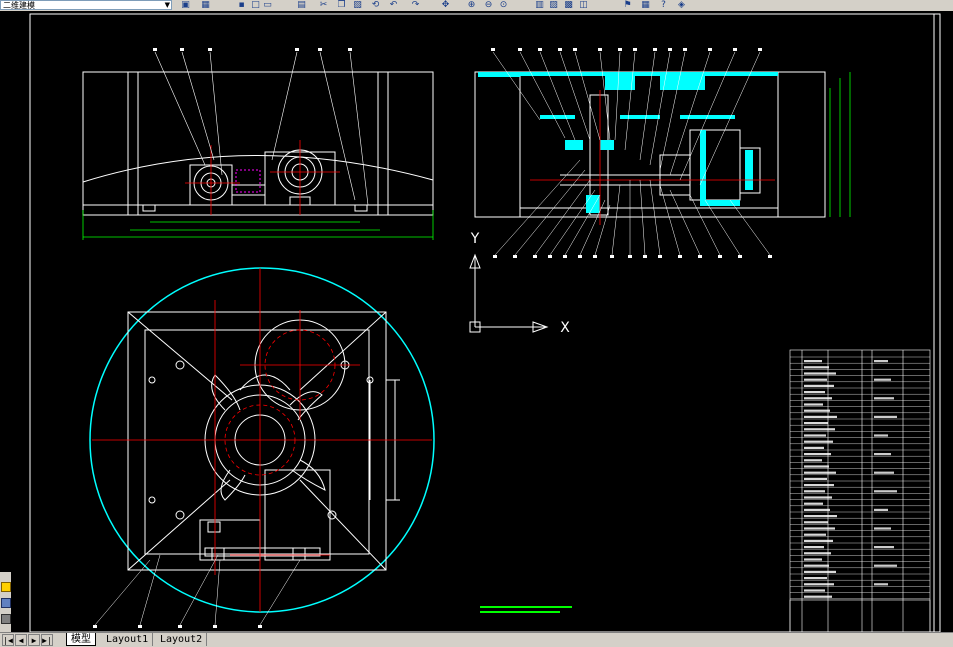 The image size is (953, 647). What do you see at coordinates (565, 328) in the screenshot?
I see `ucs-x-label: X` at bounding box center [565, 328].